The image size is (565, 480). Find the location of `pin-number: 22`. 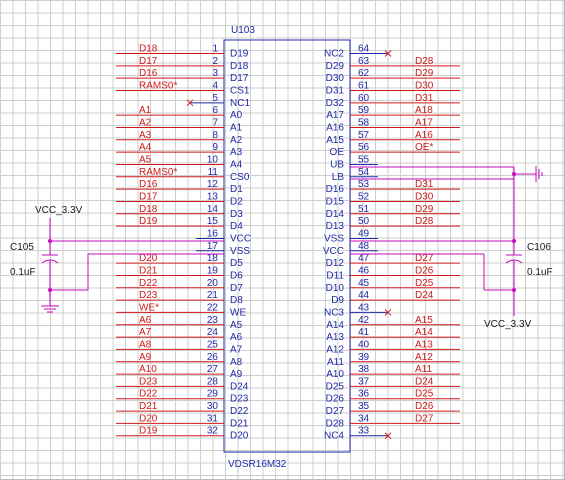

pin-number: 22 is located at coordinates (213, 307).